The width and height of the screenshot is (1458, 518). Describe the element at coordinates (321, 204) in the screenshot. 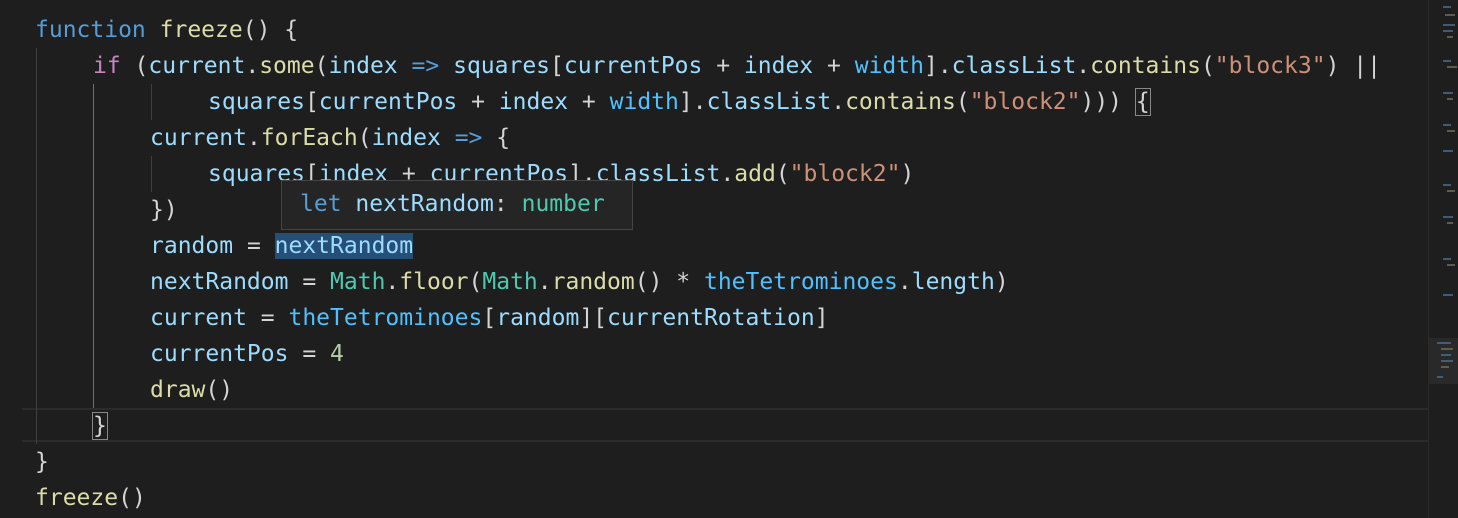

I see `tooltip-keyword: let` at that location.